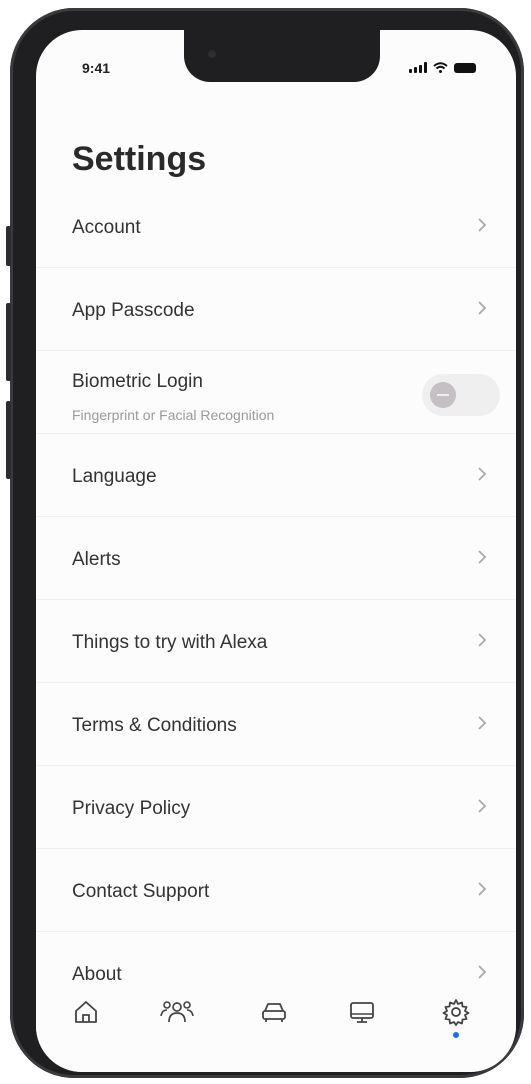 Image resolution: width=531 pixels, height=1084 pixels. What do you see at coordinates (276, 226) in the screenshot?
I see `settings-item-account: Account` at bounding box center [276, 226].